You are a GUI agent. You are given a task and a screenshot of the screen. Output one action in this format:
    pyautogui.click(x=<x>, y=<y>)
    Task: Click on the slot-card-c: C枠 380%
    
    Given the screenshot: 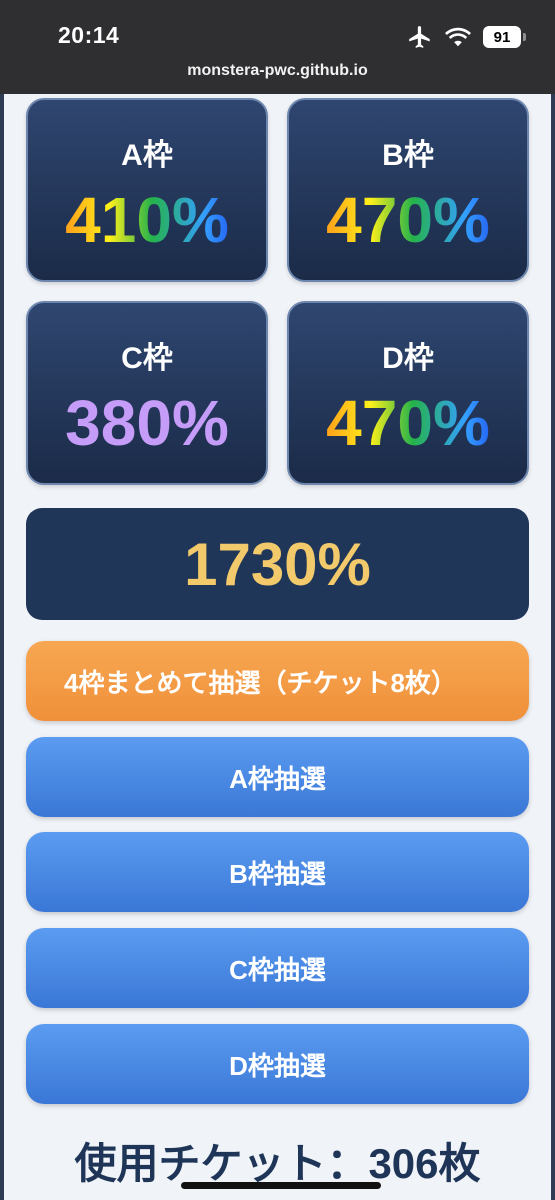 What is the action you would take?
    pyautogui.click(x=147, y=393)
    